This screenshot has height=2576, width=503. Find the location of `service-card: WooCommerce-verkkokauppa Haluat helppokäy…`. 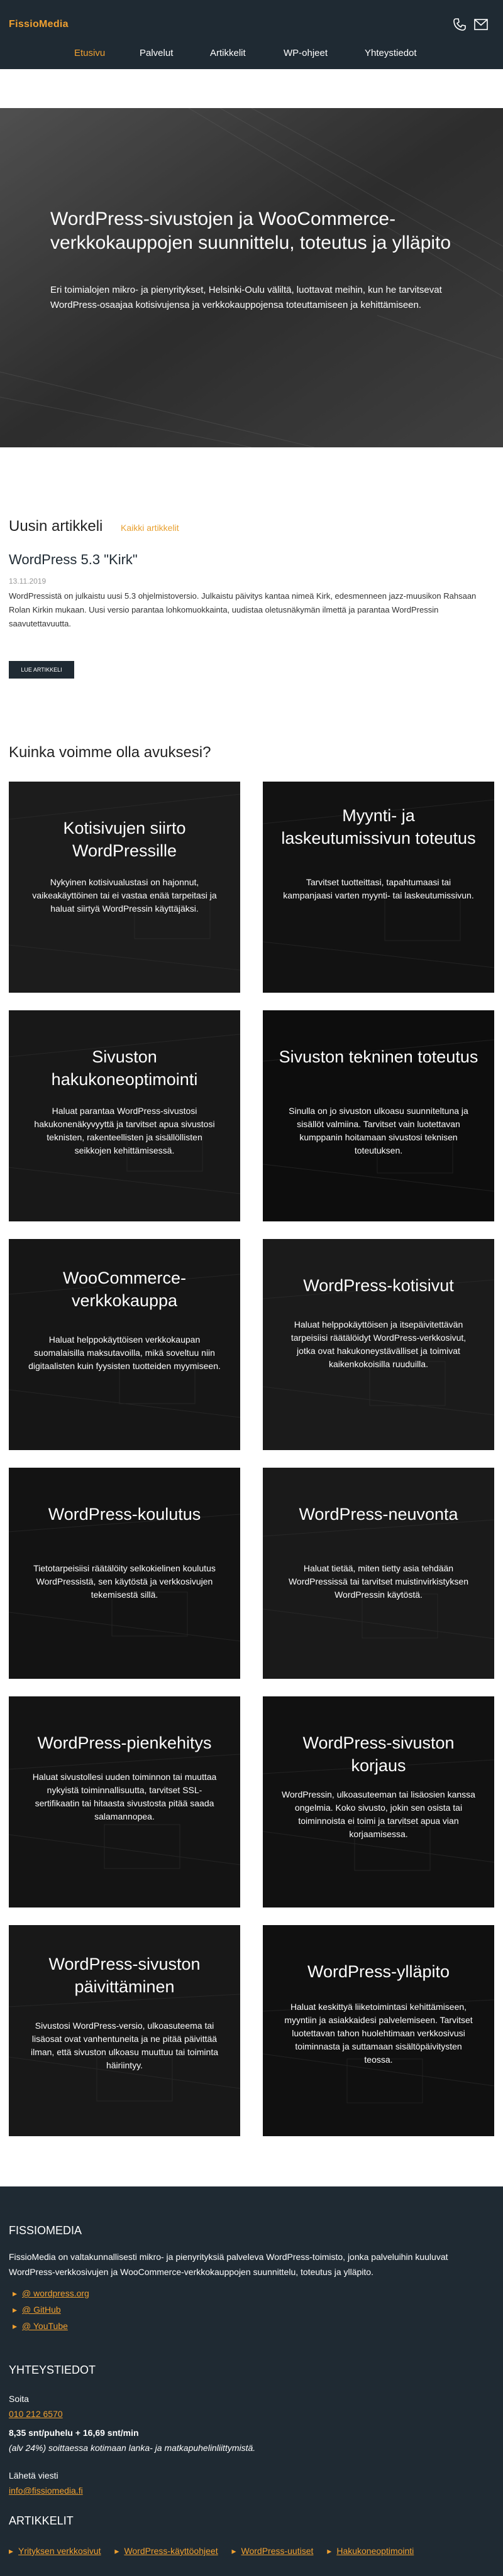

service-card: WooCommerce-verkkokauppa Haluat helppokäy… is located at coordinates (125, 1344).